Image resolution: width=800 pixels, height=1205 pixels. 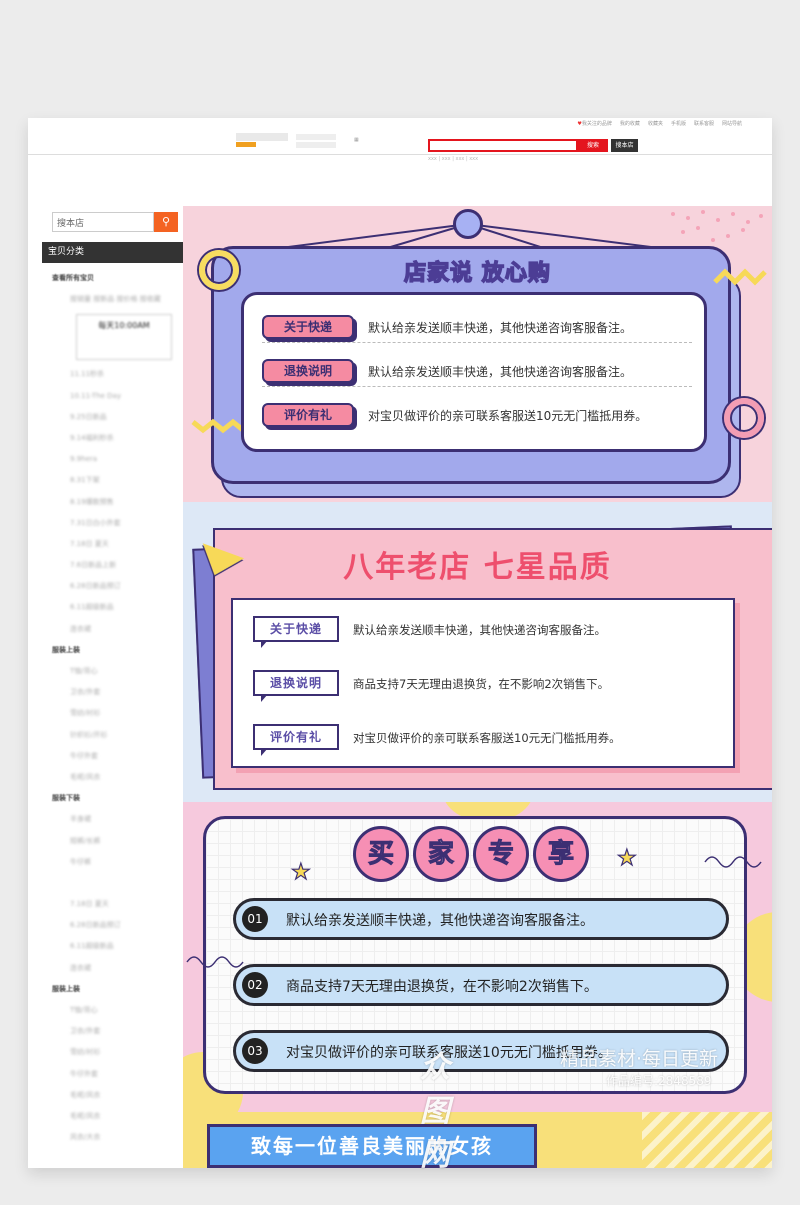 What do you see at coordinates (372, 1146) in the screenshot?
I see `closing-banner: 致每一位善良美丽的女孩` at bounding box center [372, 1146].